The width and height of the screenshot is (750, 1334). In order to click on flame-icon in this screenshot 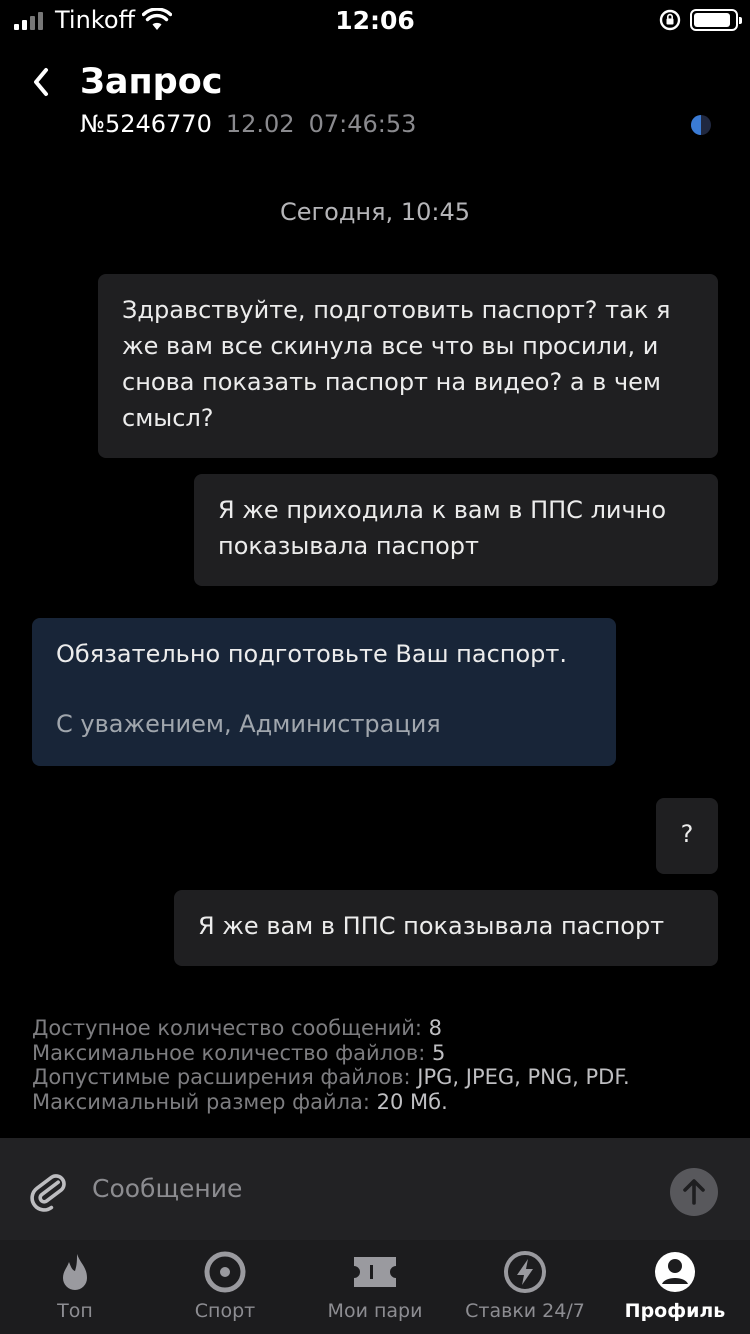, I will do `click(75, 1272)`.